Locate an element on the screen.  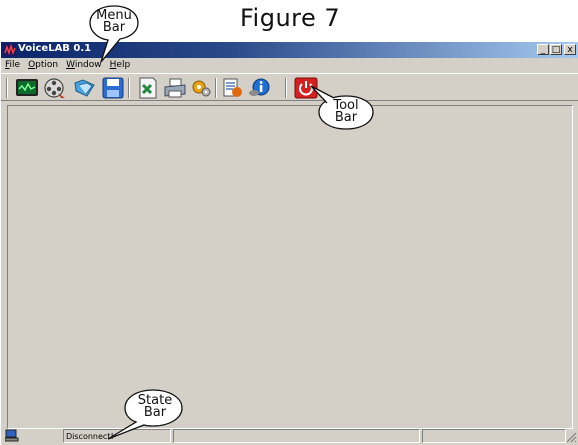
callout-state-line2: Bar is located at coordinates (155, 412).